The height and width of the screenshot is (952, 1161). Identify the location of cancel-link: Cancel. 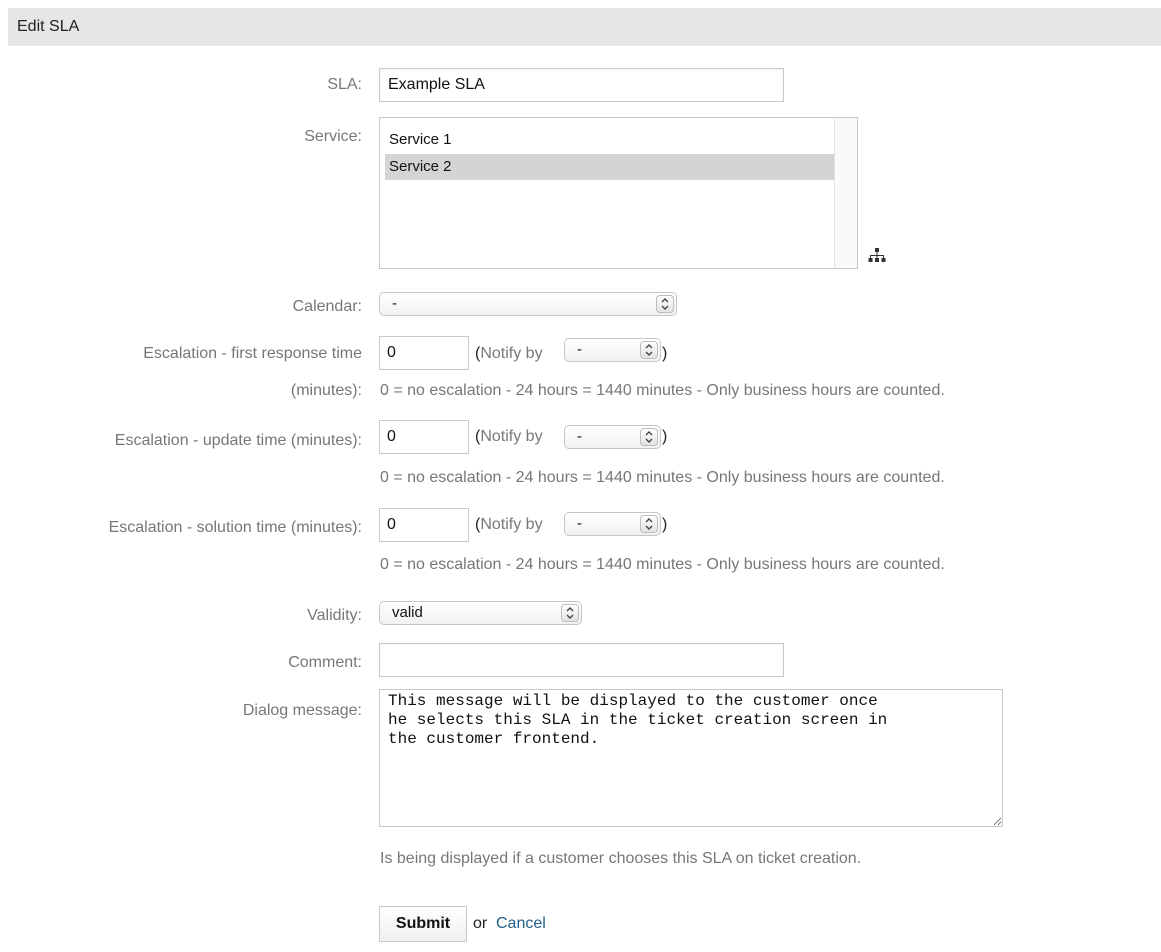
(521, 924).